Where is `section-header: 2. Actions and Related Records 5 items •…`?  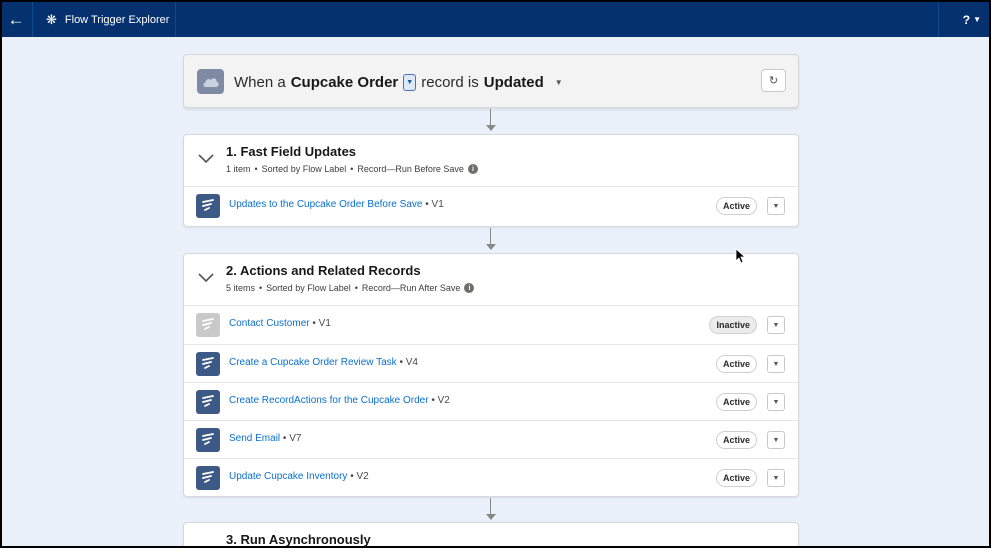 section-header: 2. Actions and Related Records 5 items •… is located at coordinates (491, 280).